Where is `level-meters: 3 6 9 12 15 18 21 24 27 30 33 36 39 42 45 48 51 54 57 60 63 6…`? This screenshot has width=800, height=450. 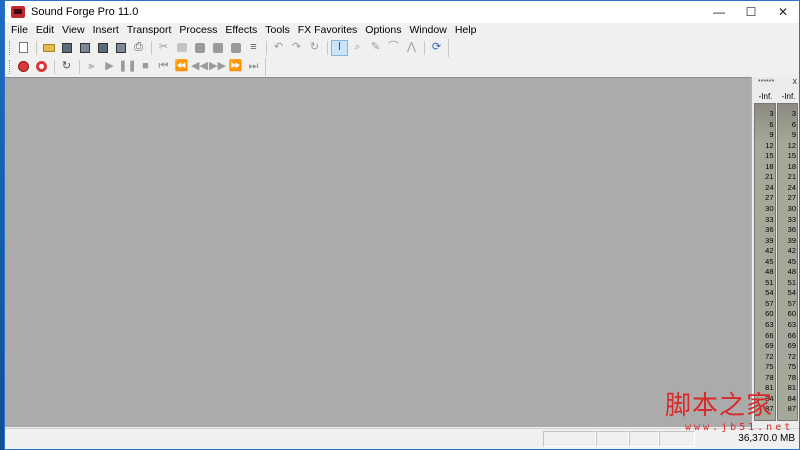 level-meters: 3 6 9 12 15 18 21 24 27 30 33 36 39 42 45 48 51 54 57 60 63 6… is located at coordinates (776, 262).